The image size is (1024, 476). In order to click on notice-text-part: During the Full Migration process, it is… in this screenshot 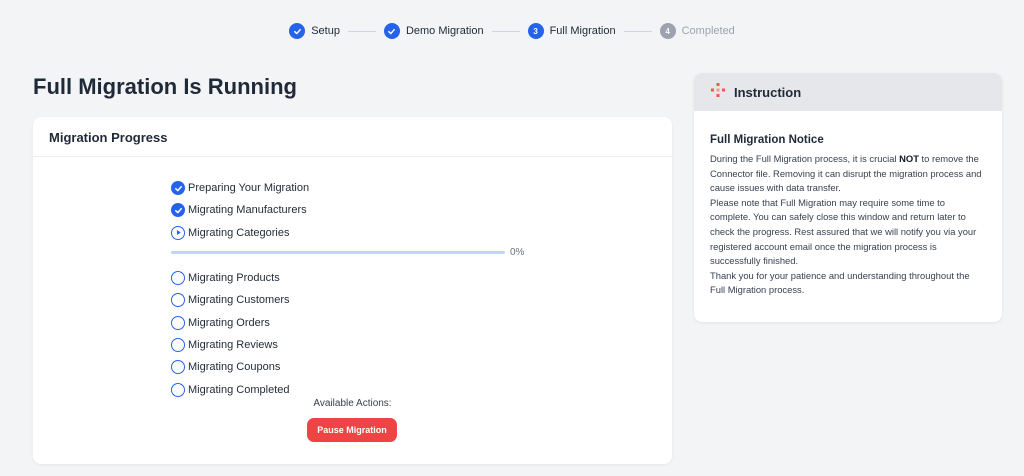, I will do `click(805, 158)`.